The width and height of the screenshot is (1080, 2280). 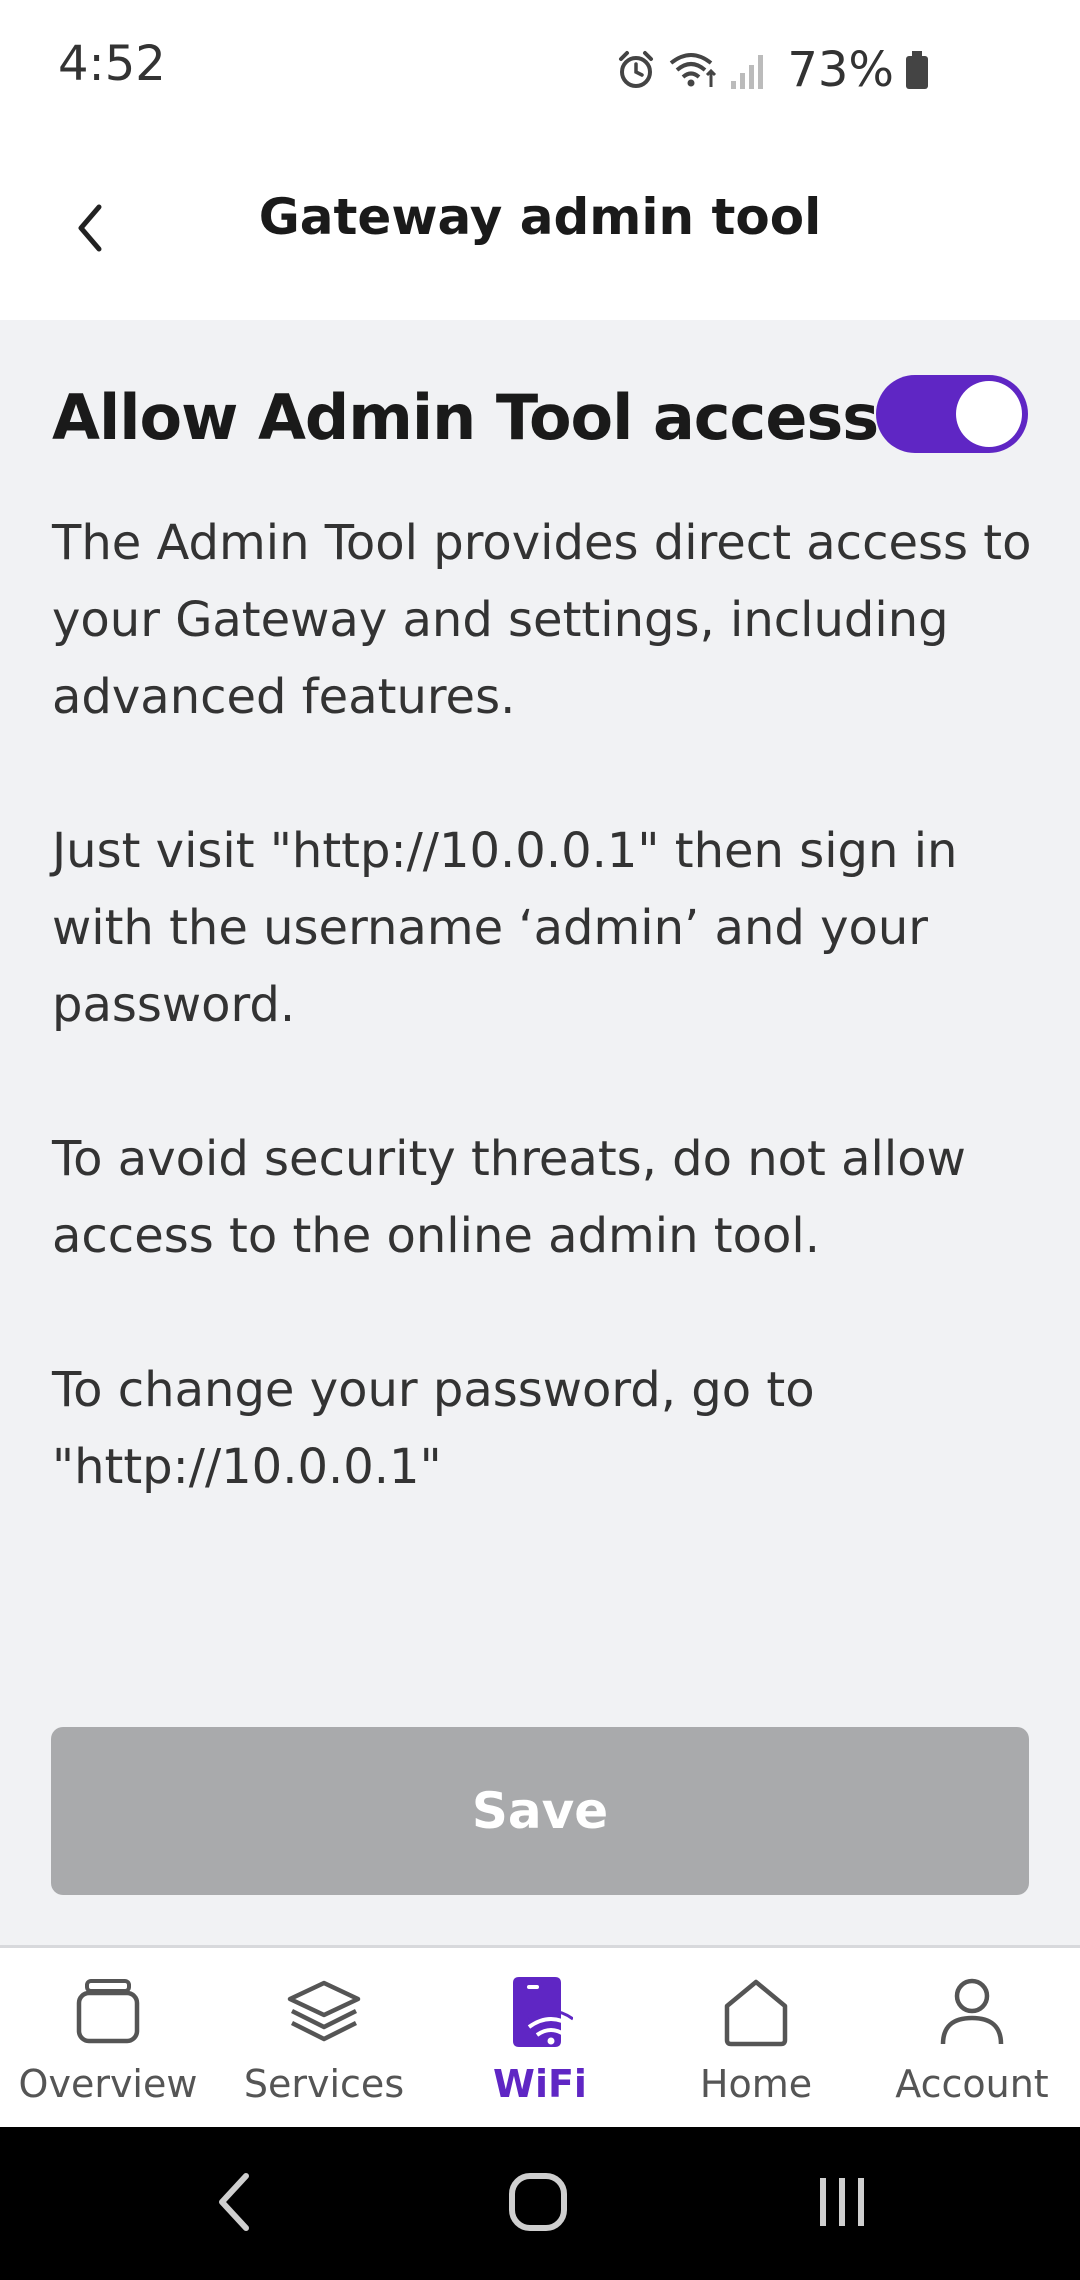 I want to click on nav-label: WiFi, so click(x=540, y=2084).